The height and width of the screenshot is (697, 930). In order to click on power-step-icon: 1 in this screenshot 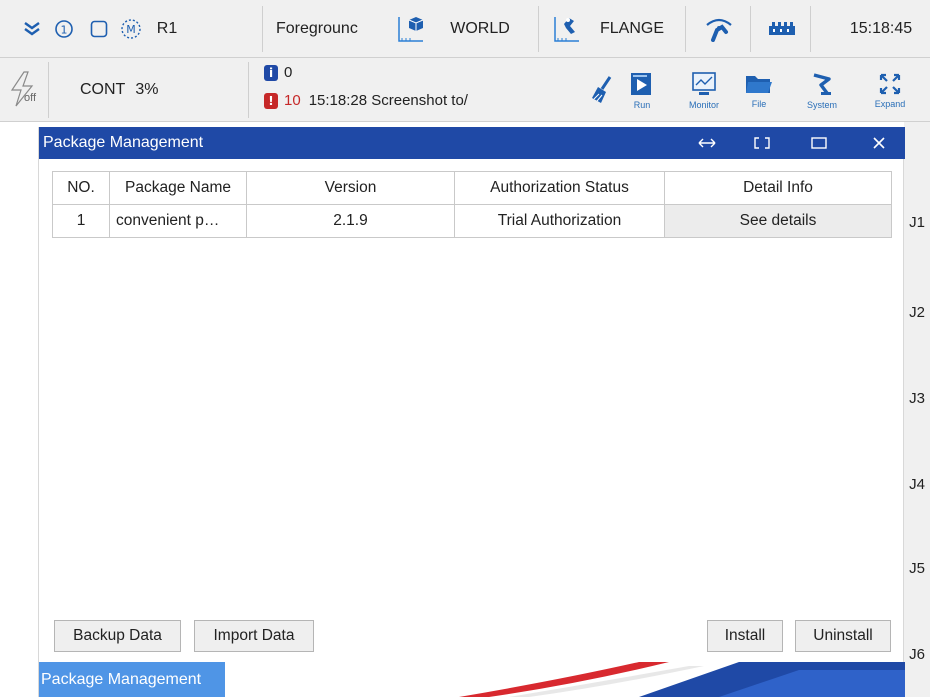, I will do `click(64, 29)`.